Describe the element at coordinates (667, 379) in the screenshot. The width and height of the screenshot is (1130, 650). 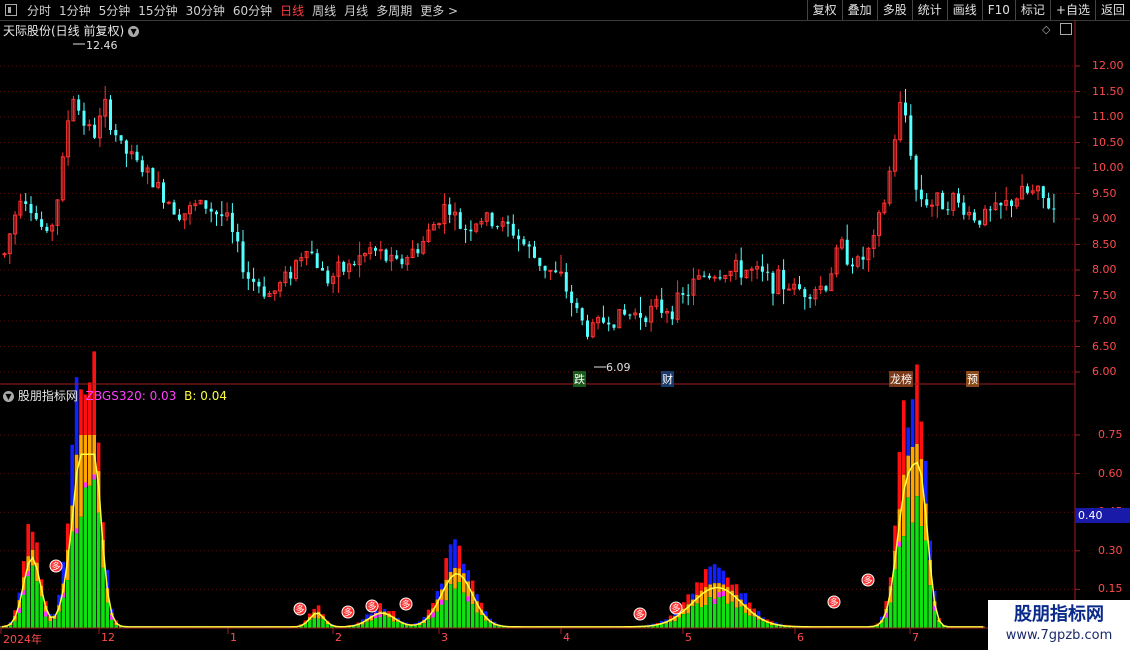
I see `event-tag-finance: 财` at that location.